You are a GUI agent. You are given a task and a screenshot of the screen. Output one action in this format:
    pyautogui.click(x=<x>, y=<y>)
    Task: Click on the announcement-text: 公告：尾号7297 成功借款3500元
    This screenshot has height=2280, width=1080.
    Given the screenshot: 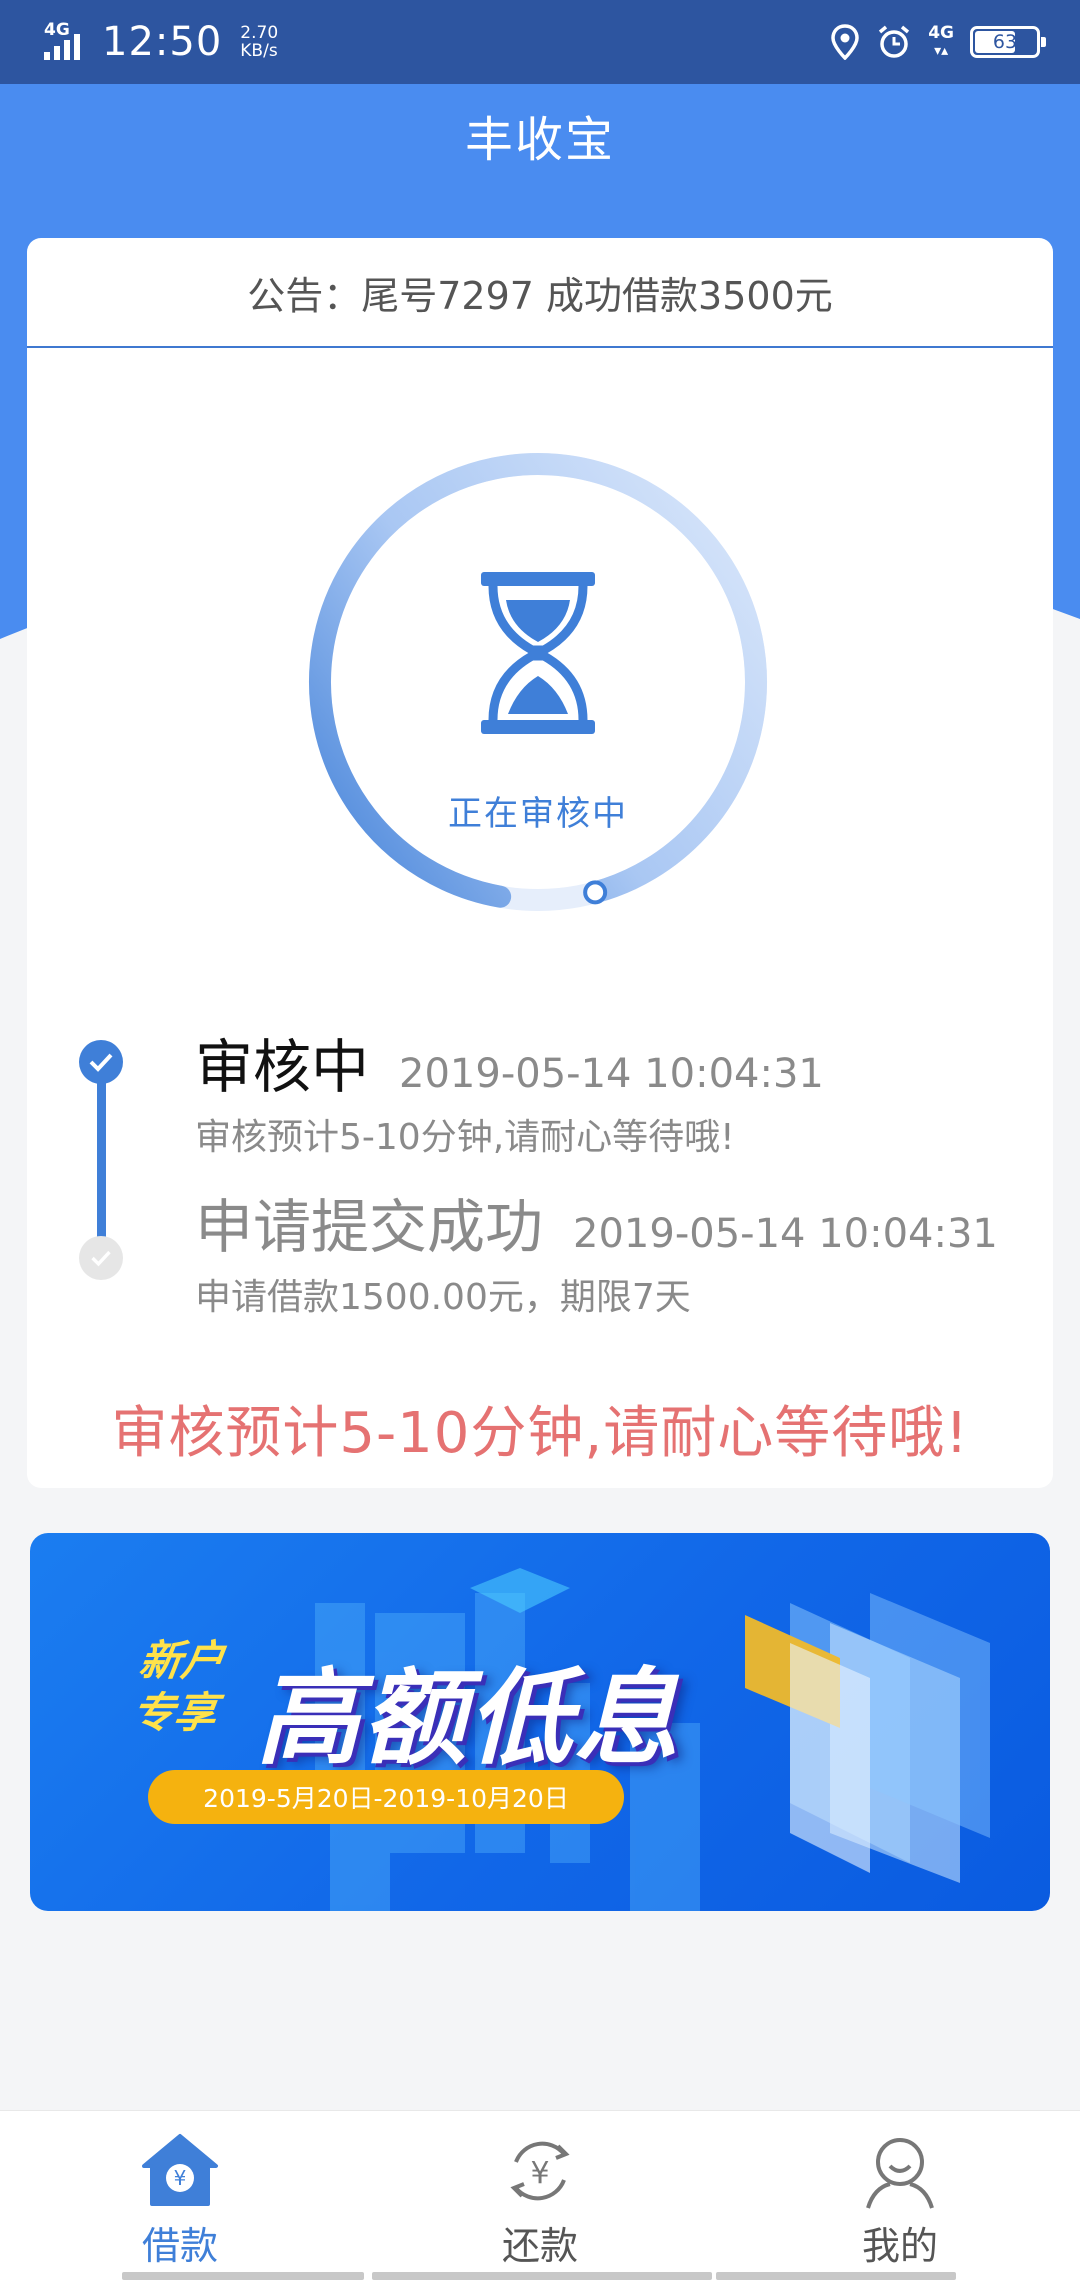 What is the action you would take?
    pyautogui.click(x=540, y=295)
    